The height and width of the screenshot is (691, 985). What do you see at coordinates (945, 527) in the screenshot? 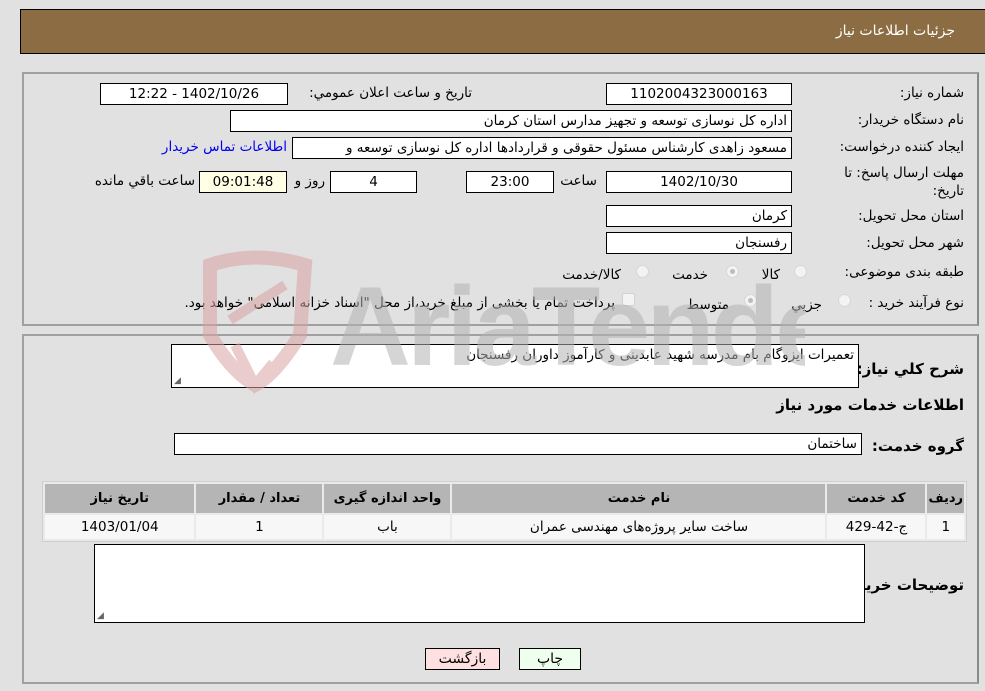
I see `cell-row: 1` at bounding box center [945, 527].